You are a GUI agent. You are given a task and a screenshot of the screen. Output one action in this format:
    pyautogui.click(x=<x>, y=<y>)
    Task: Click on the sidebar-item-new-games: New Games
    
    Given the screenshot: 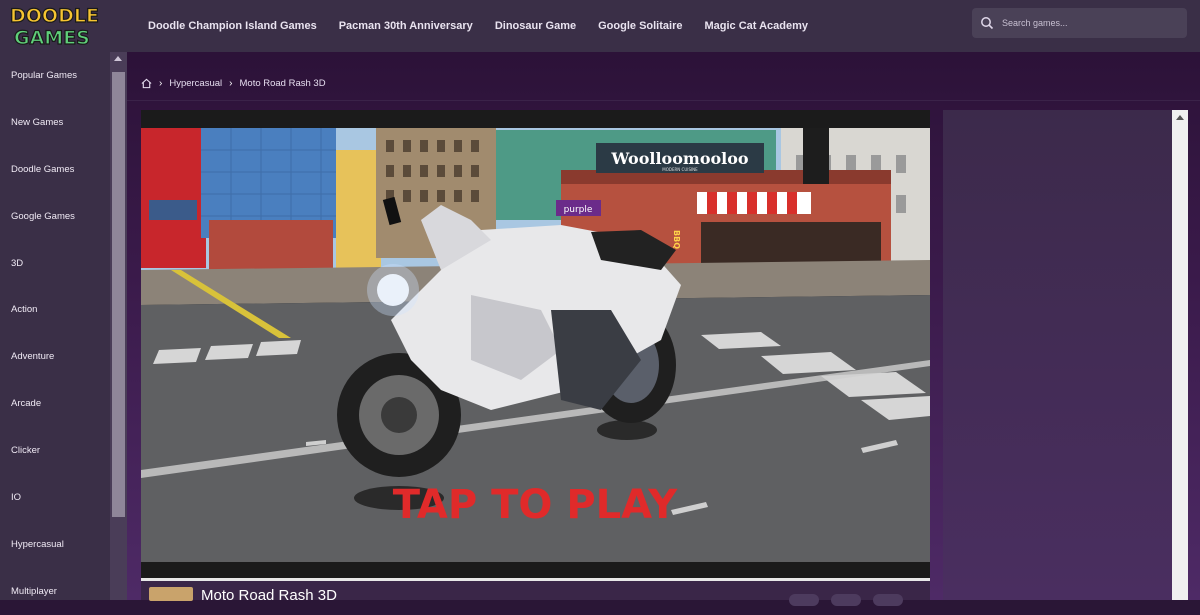 What is the action you would take?
    pyautogui.click(x=55, y=122)
    